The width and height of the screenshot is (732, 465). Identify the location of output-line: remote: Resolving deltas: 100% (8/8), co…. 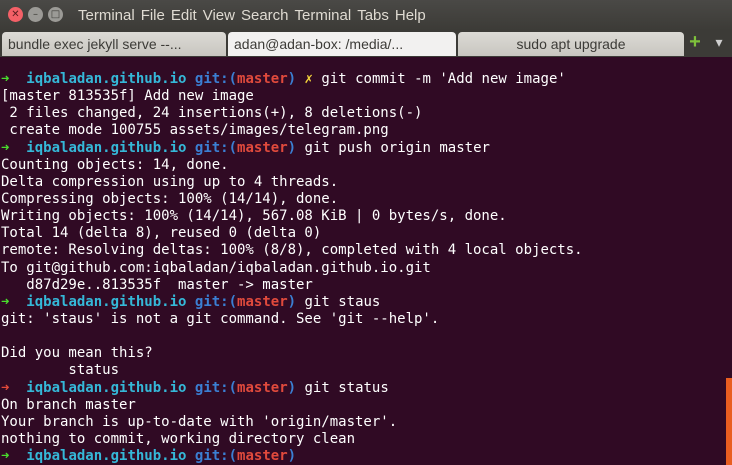
(361, 250).